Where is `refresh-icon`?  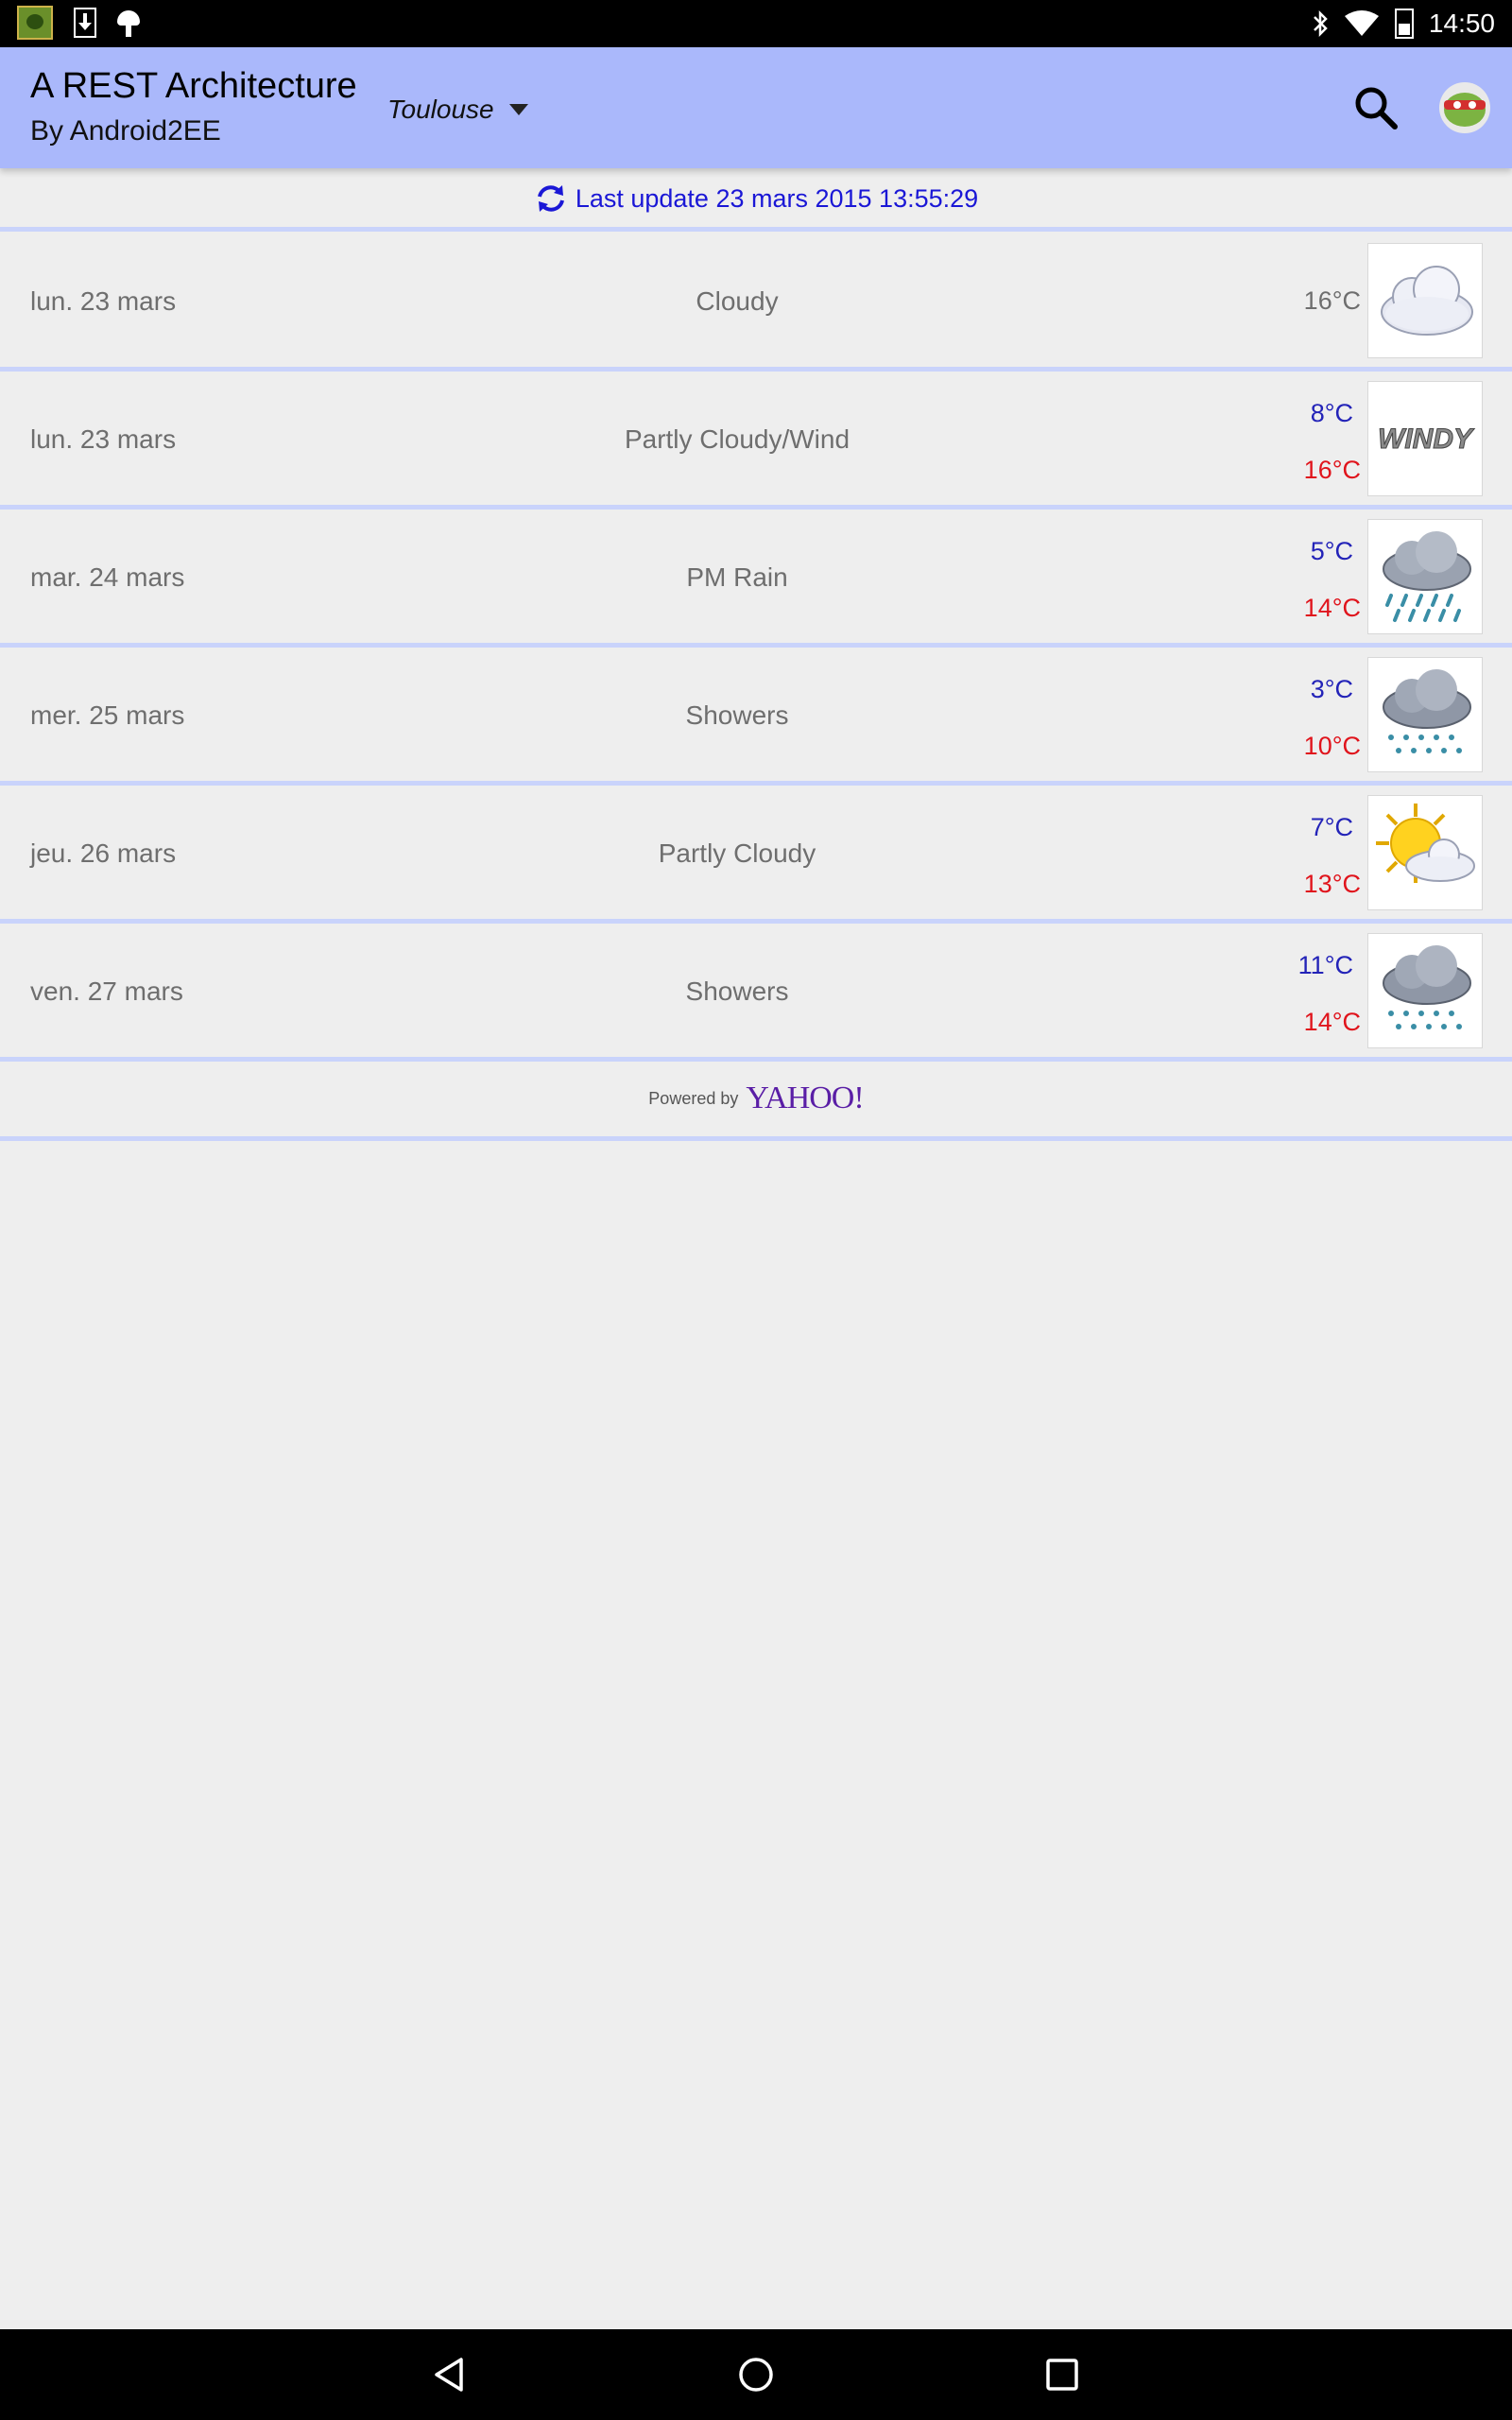
refresh-icon is located at coordinates (551, 199).